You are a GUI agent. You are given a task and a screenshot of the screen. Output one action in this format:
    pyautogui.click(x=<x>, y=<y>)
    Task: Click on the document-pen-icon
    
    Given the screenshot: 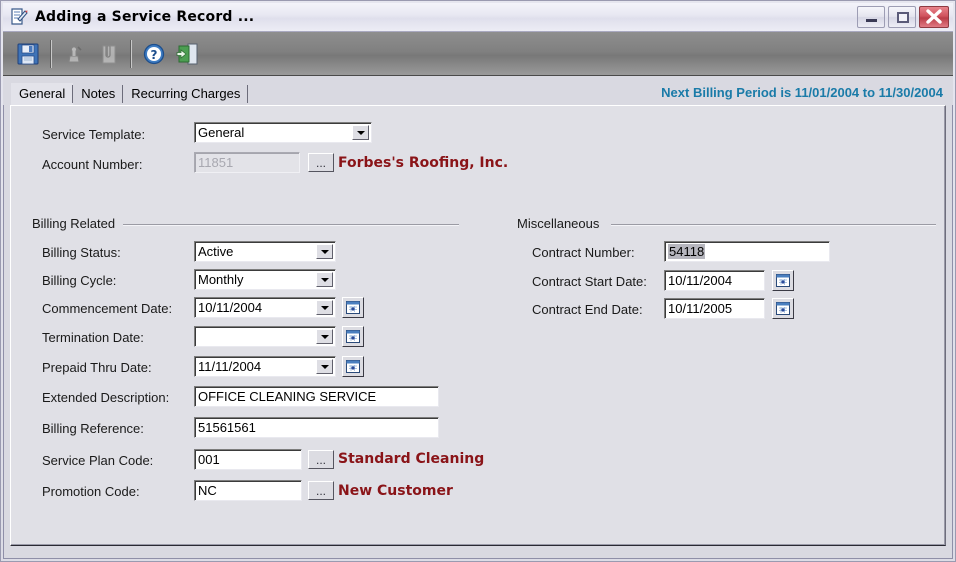 What is the action you would take?
    pyautogui.click(x=19, y=17)
    